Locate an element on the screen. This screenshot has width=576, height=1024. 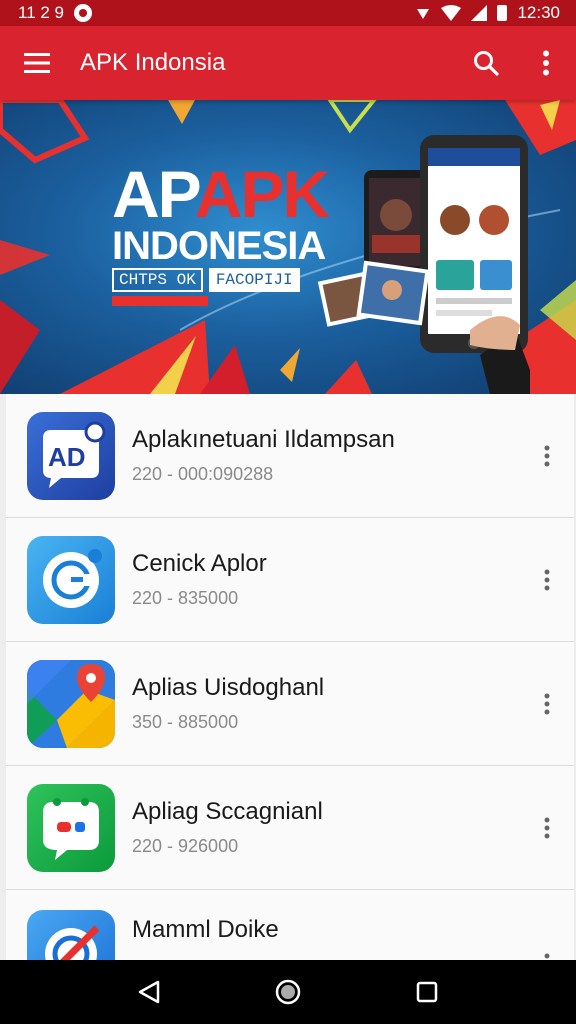
list-item: Apliag Sccagnianl 220 - 926000 is located at coordinates (290, 828).